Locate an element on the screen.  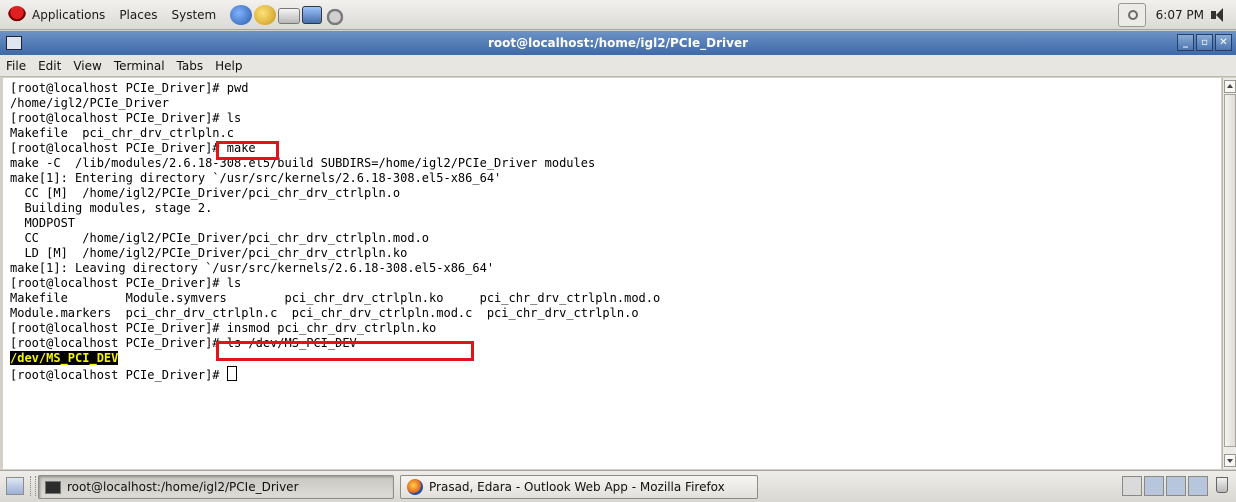
menu-tabs: Tabs is located at coordinates (190, 66).